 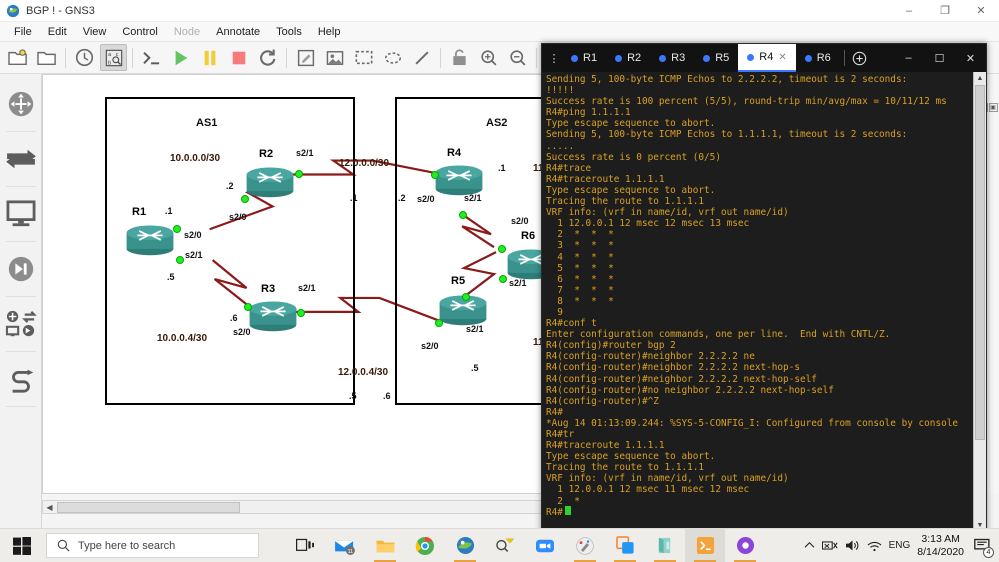 I want to click on port-dot-r6-s20, so click(x=502, y=249).